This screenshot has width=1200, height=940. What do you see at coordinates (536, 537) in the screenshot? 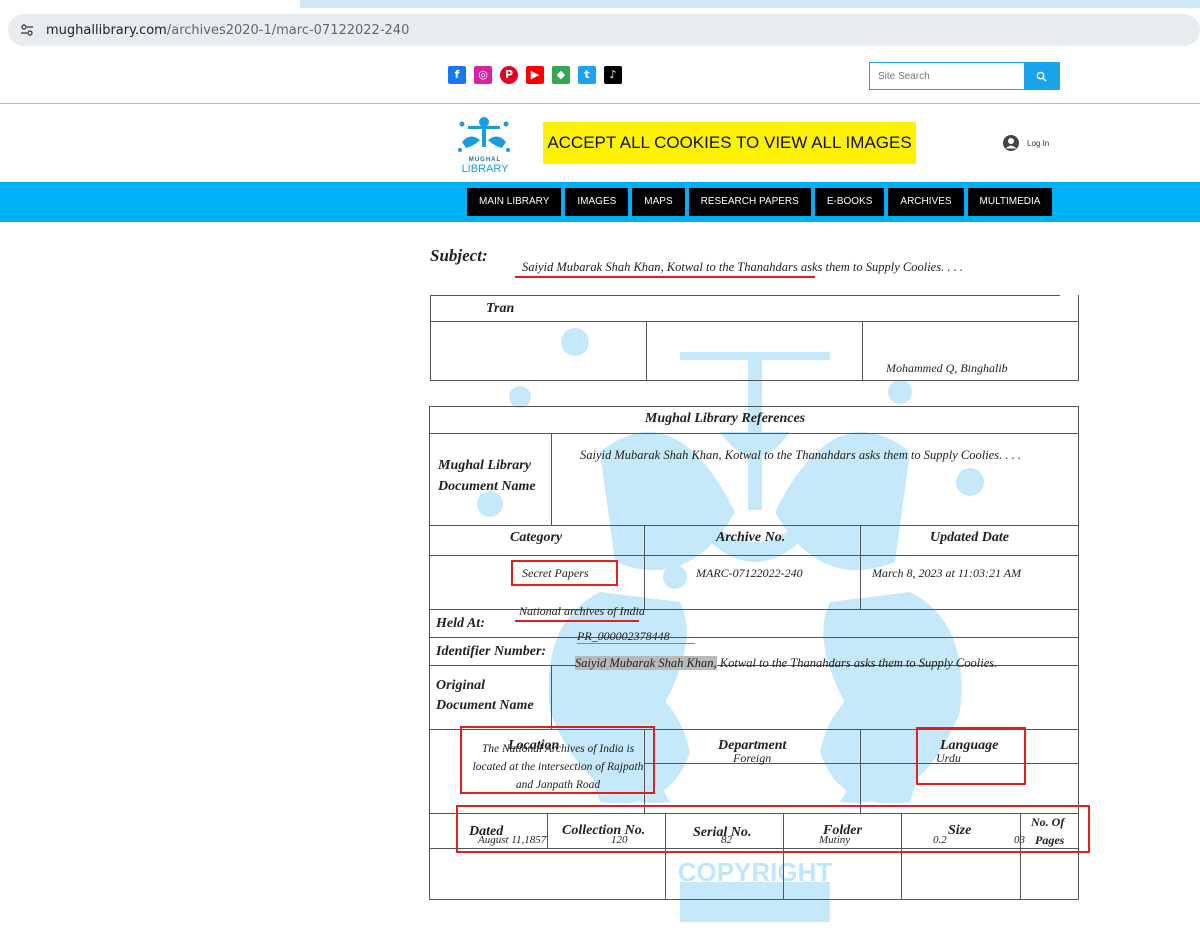
I see `category-label: Category` at bounding box center [536, 537].